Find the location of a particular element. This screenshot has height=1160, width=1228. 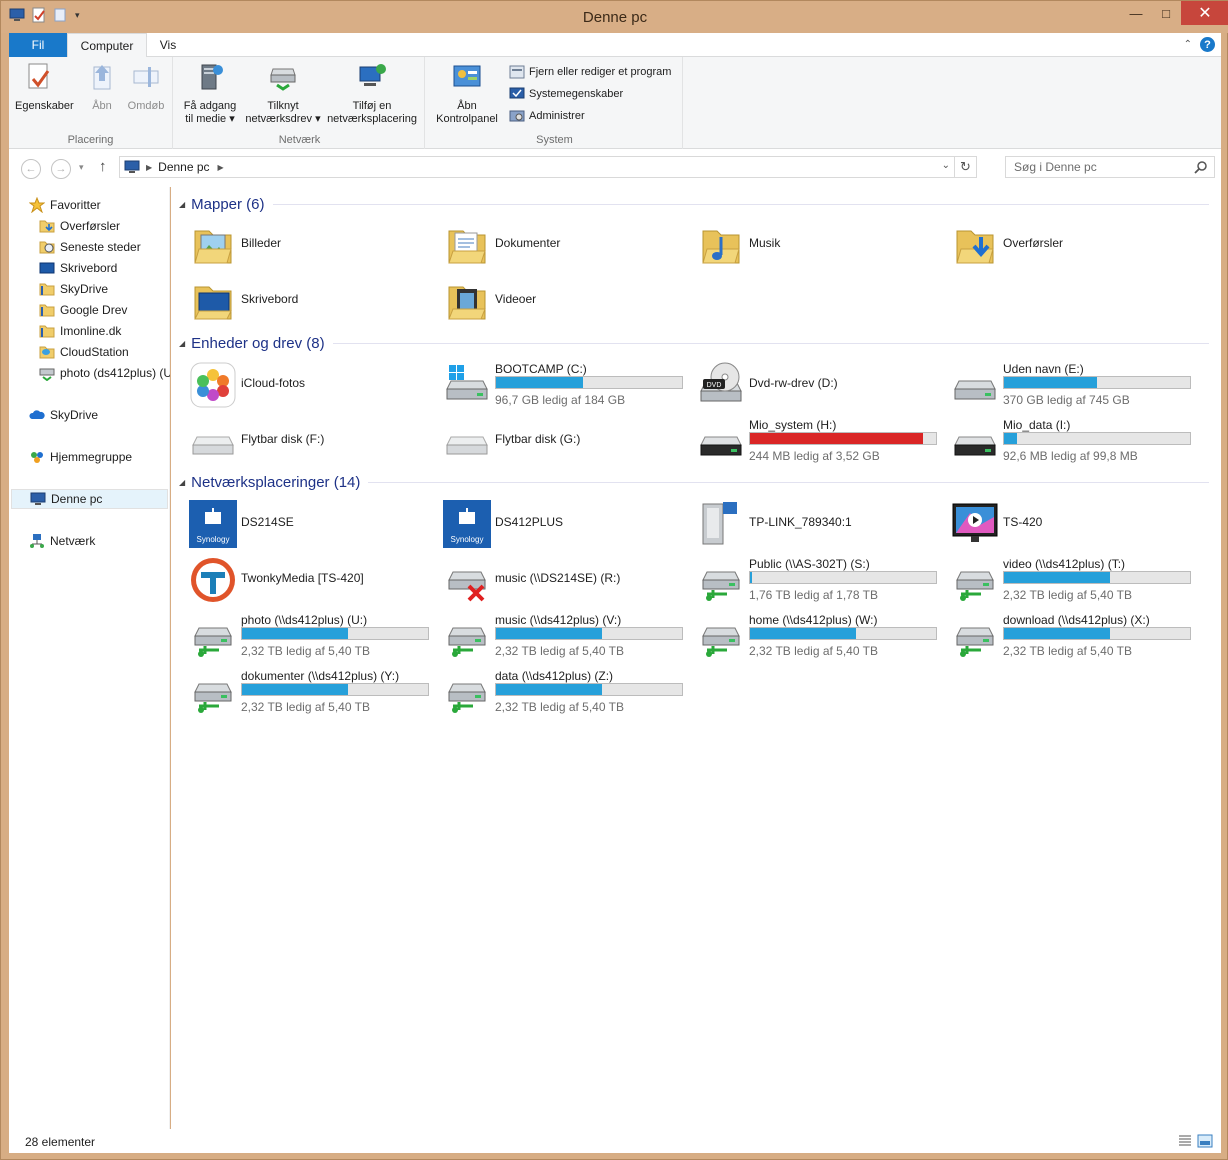

control-panel-button: Åbn Kontrolpanel is located at coordinates (467, 93).